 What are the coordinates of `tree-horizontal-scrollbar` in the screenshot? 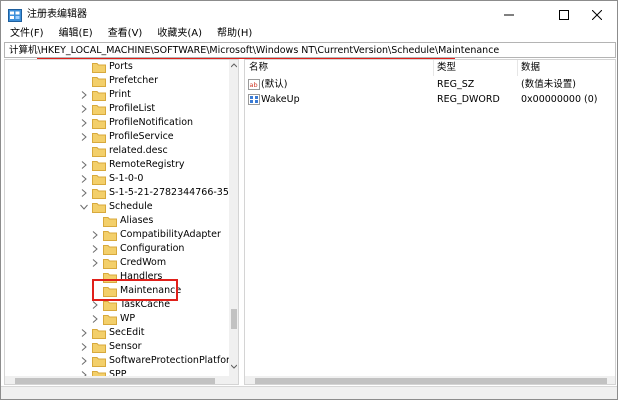 It's located at (117, 380).